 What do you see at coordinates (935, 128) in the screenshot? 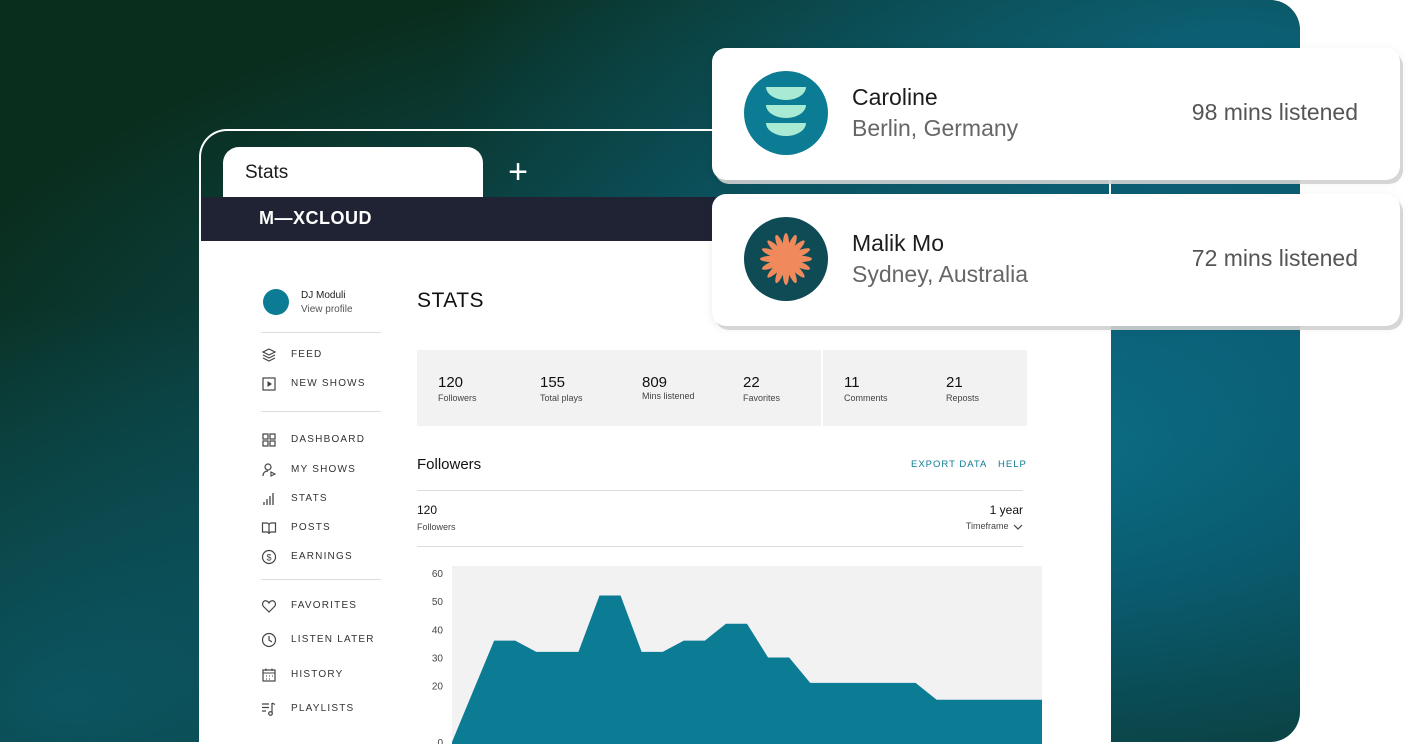
I see `listener-location: Berlin, Germany` at bounding box center [935, 128].